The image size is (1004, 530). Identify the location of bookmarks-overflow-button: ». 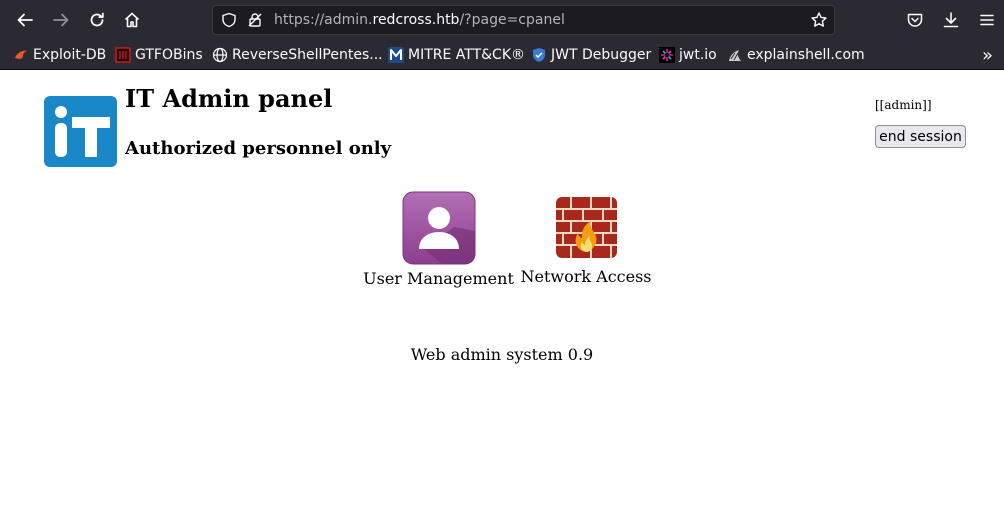
(988, 55).